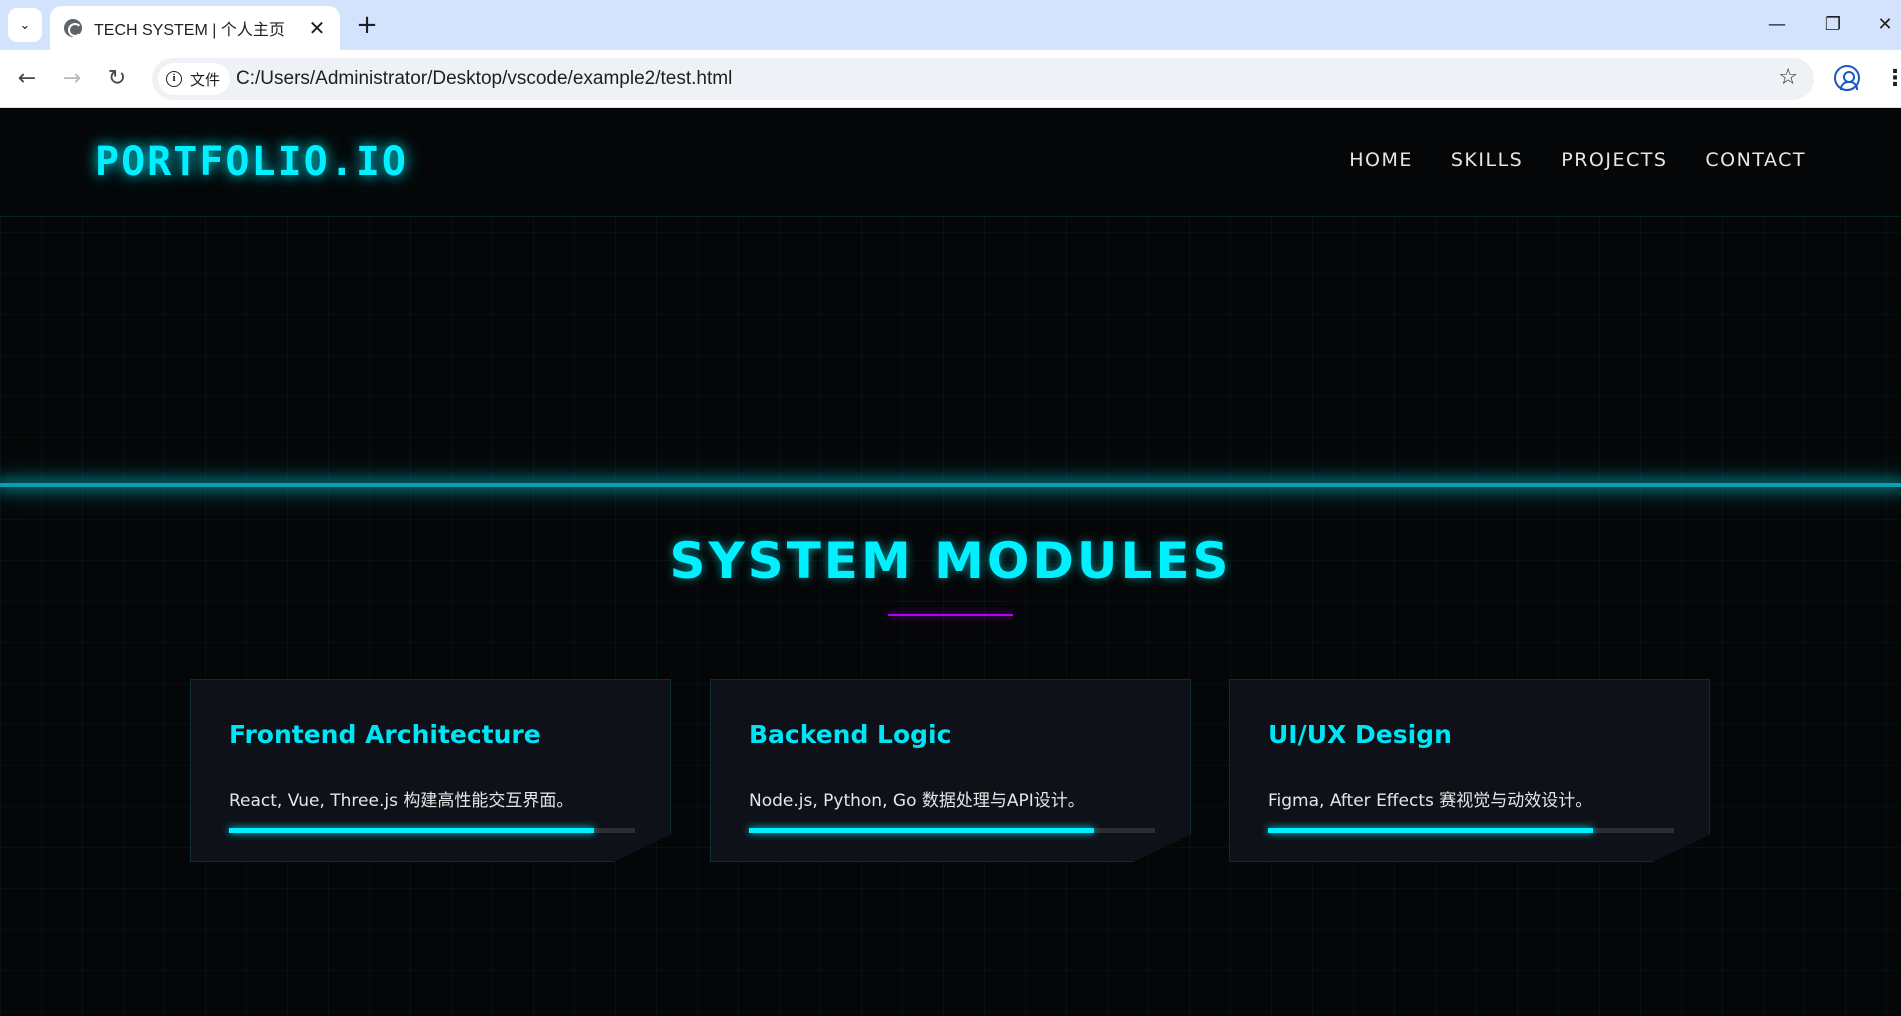 This screenshot has width=1901, height=1016. Describe the element at coordinates (1381, 160) in the screenshot. I see `nav-home: HOME` at that location.